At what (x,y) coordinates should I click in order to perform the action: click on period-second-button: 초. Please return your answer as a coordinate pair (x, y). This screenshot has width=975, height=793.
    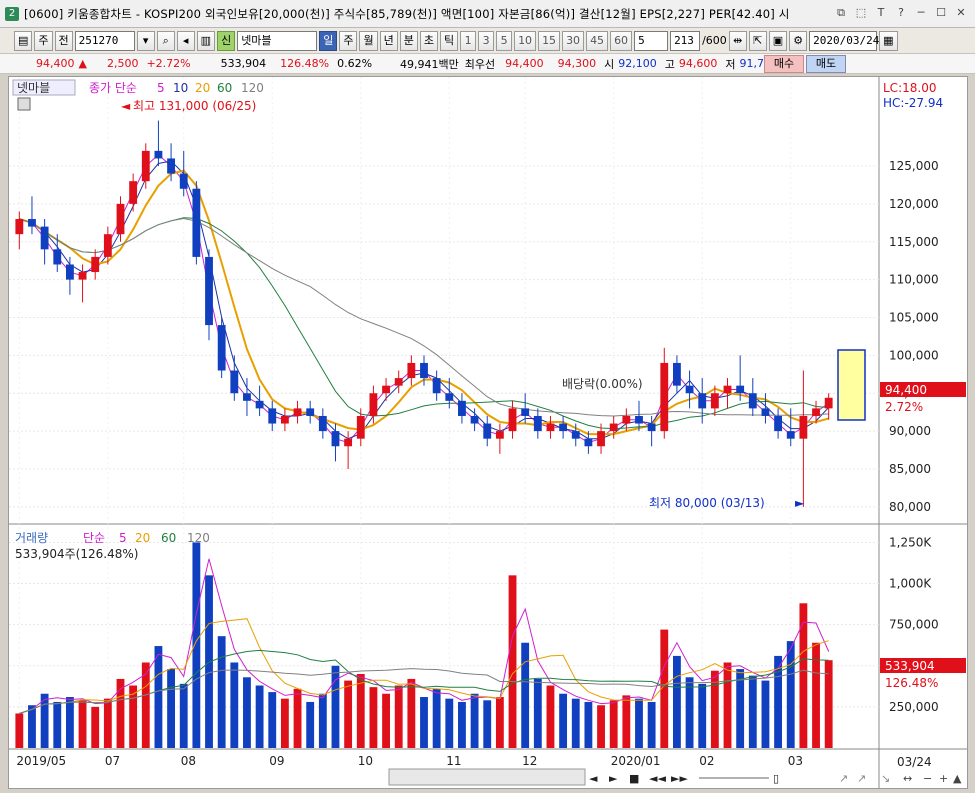
    Looking at the image, I should click on (428, 40).